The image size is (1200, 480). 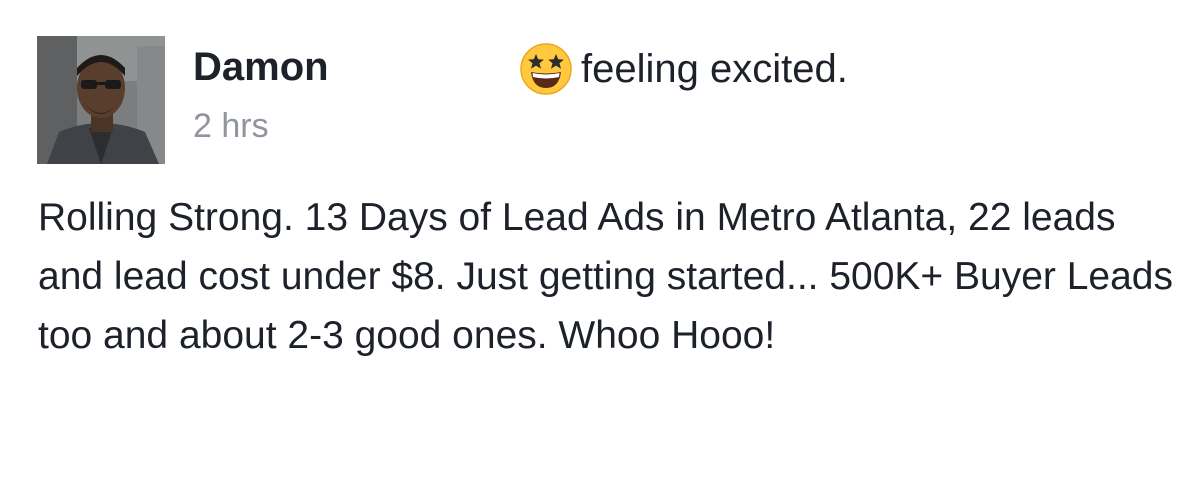 What do you see at coordinates (231, 126) in the screenshot?
I see `post-timestamp: 2 hrs` at bounding box center [231, 126].